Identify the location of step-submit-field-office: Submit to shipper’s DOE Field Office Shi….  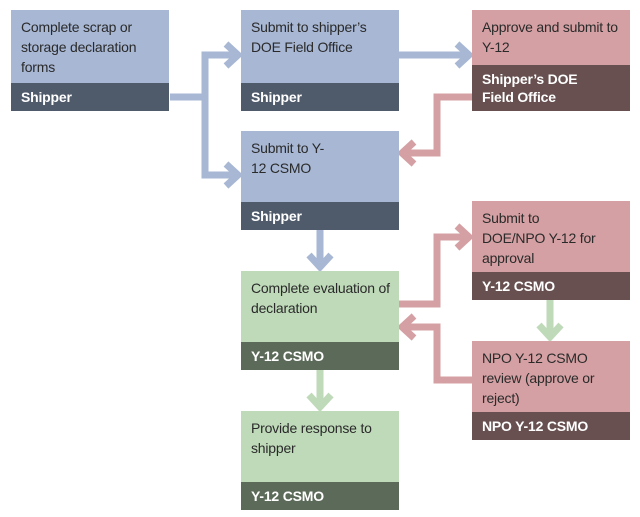
(320, 60).